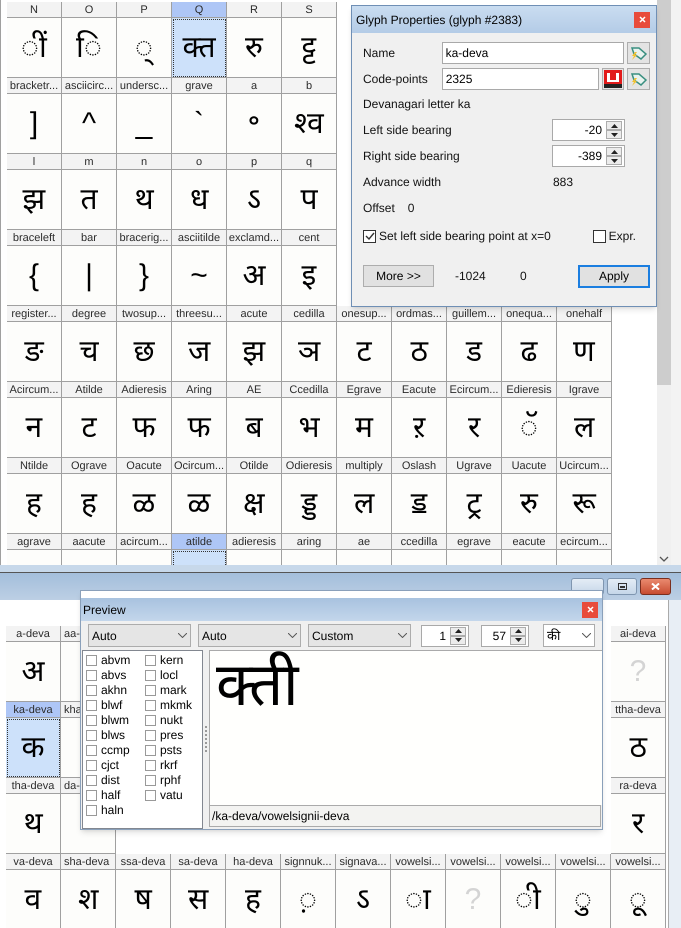 The width and height of the screenshot is (681, 928). Describe the element at coordinates (524, 276) in the screenshot. I see `readout-value: 0` at that location.